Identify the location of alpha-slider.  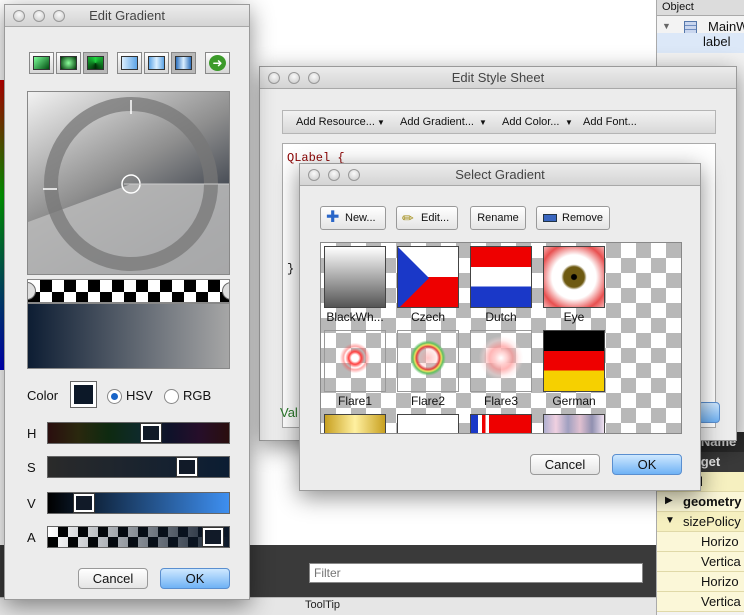
(138, 537).